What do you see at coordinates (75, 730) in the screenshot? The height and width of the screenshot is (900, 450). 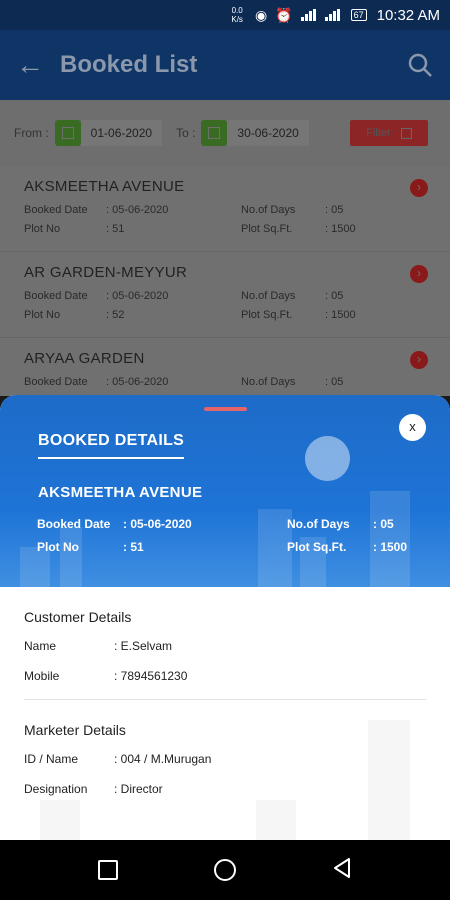 I see `section-title: Marketer Details` at bounding box center [75, 730].